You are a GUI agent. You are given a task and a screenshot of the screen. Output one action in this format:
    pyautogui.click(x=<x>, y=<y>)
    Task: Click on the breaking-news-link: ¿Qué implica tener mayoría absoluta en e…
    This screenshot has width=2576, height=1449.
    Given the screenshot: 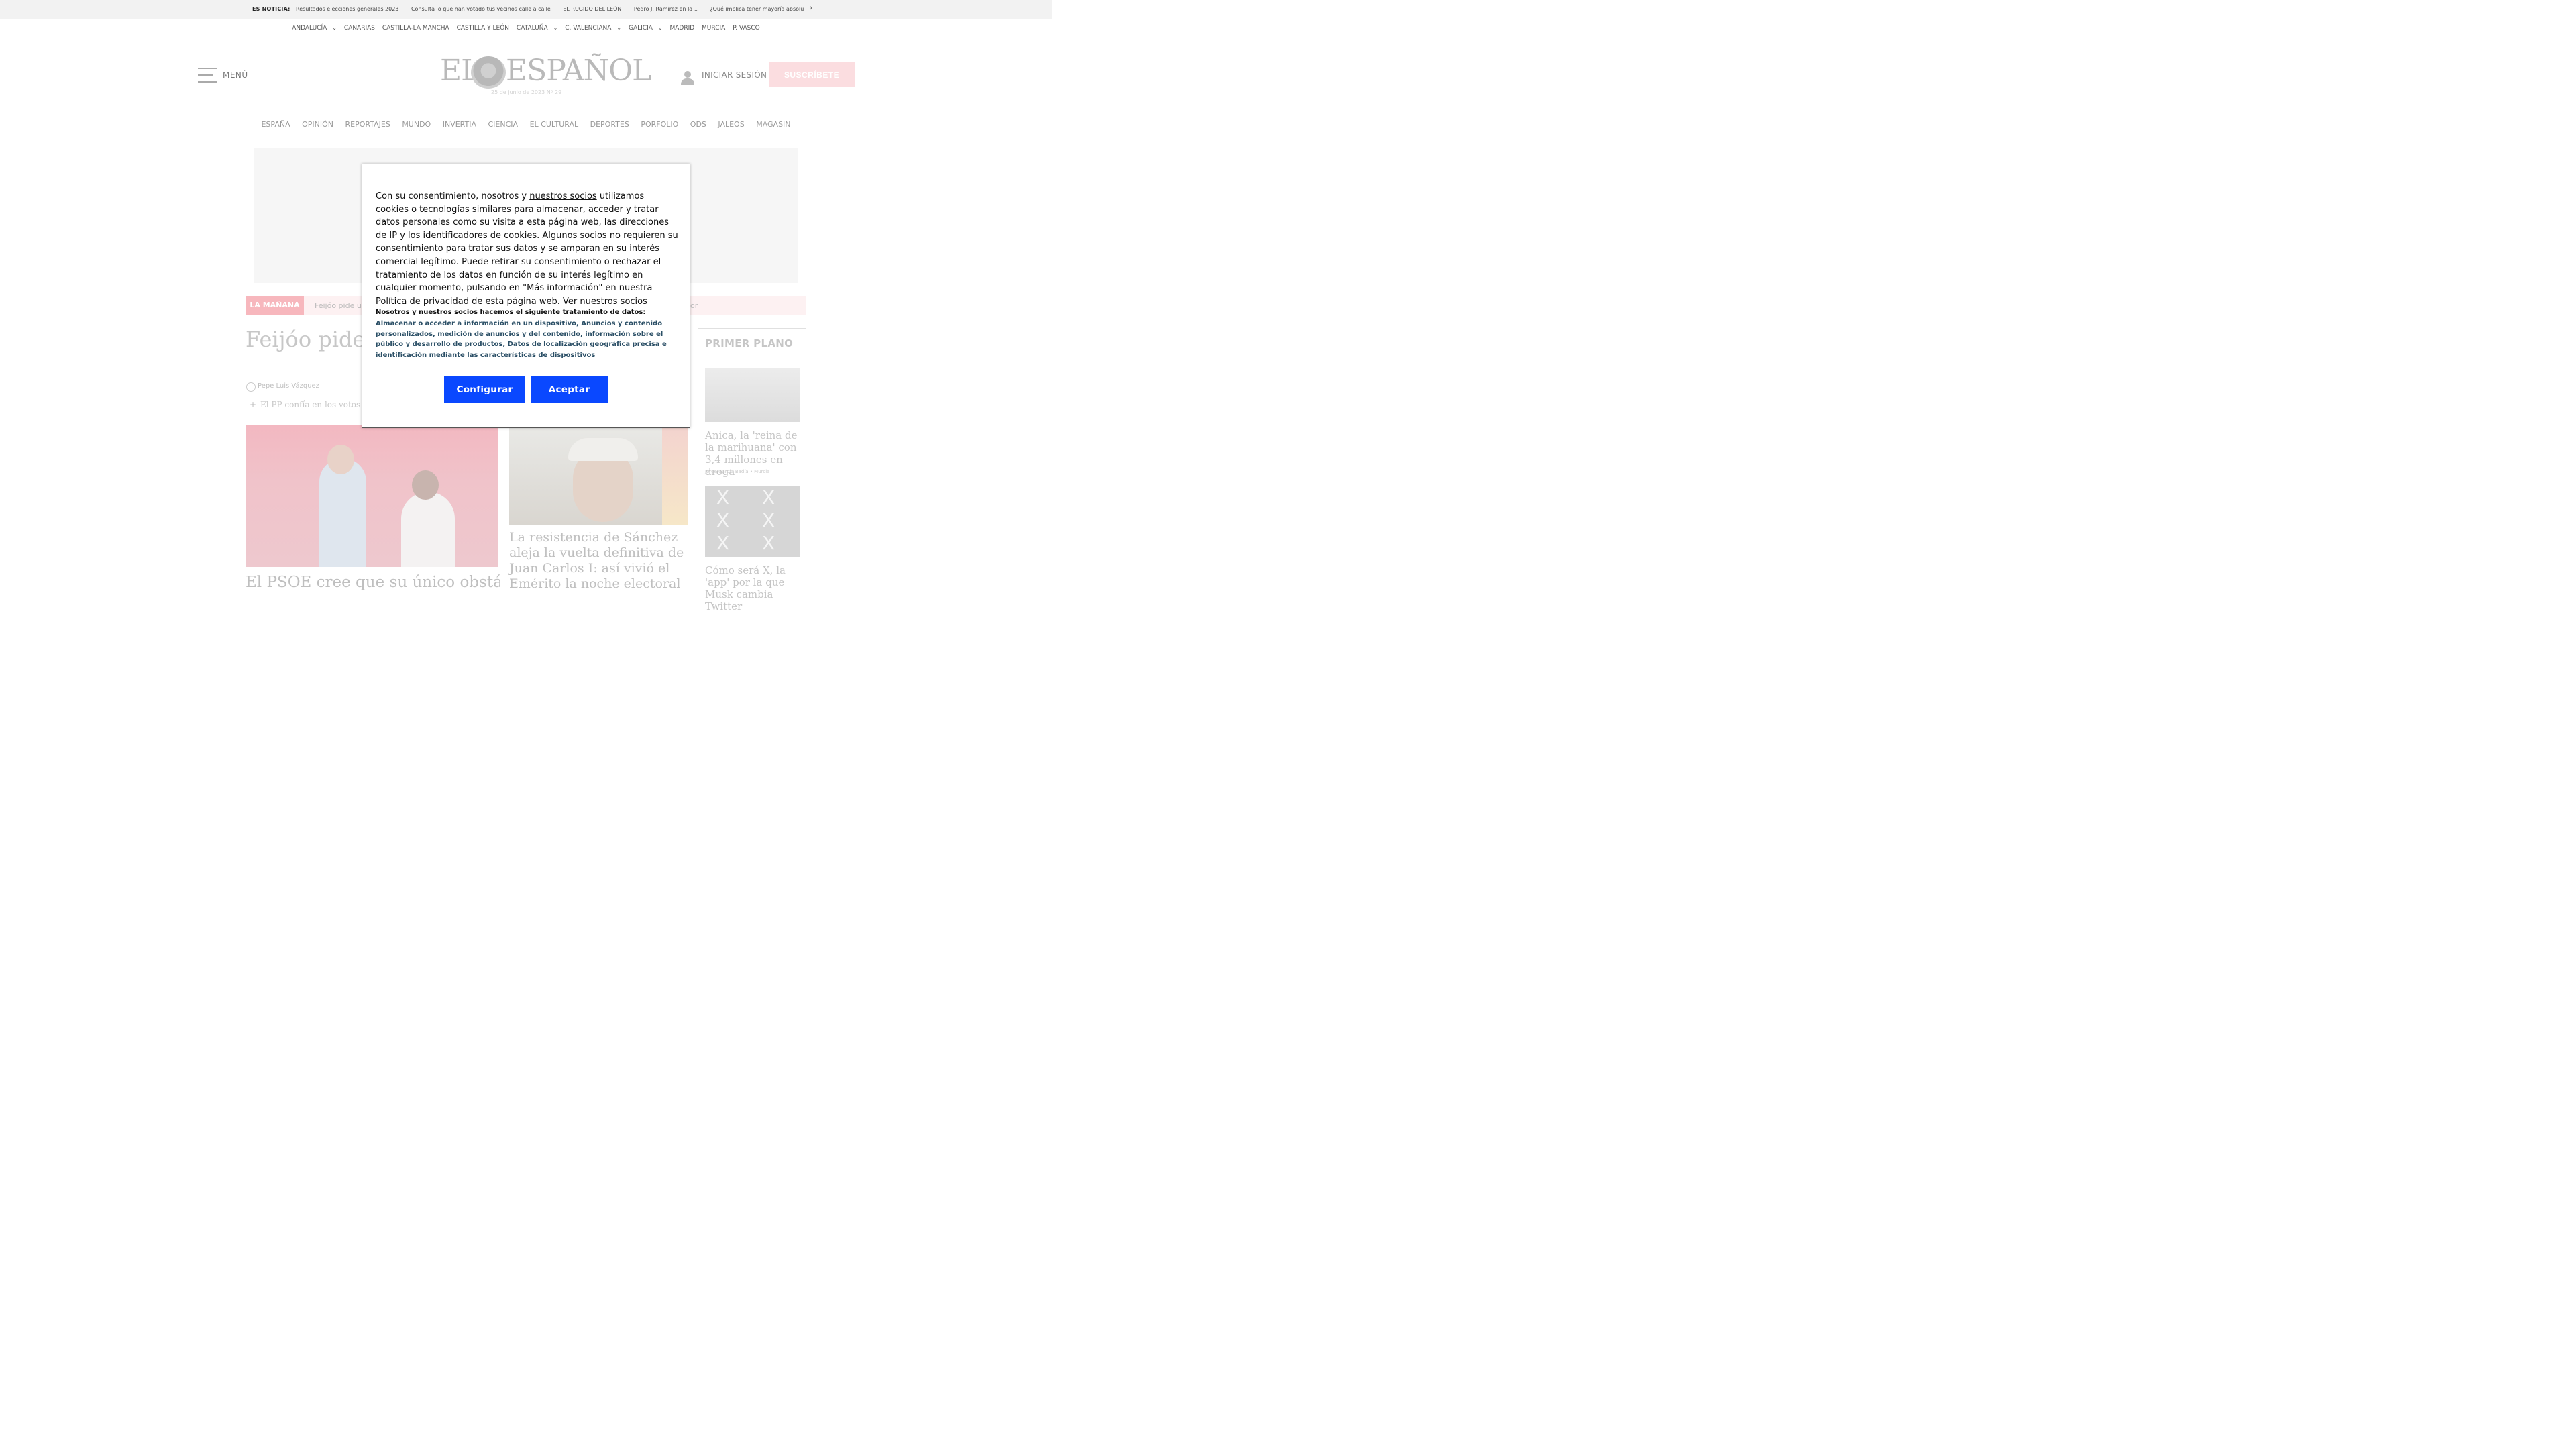 What is the action you would take?
    pyautogui.click(x=757, y=9)
    